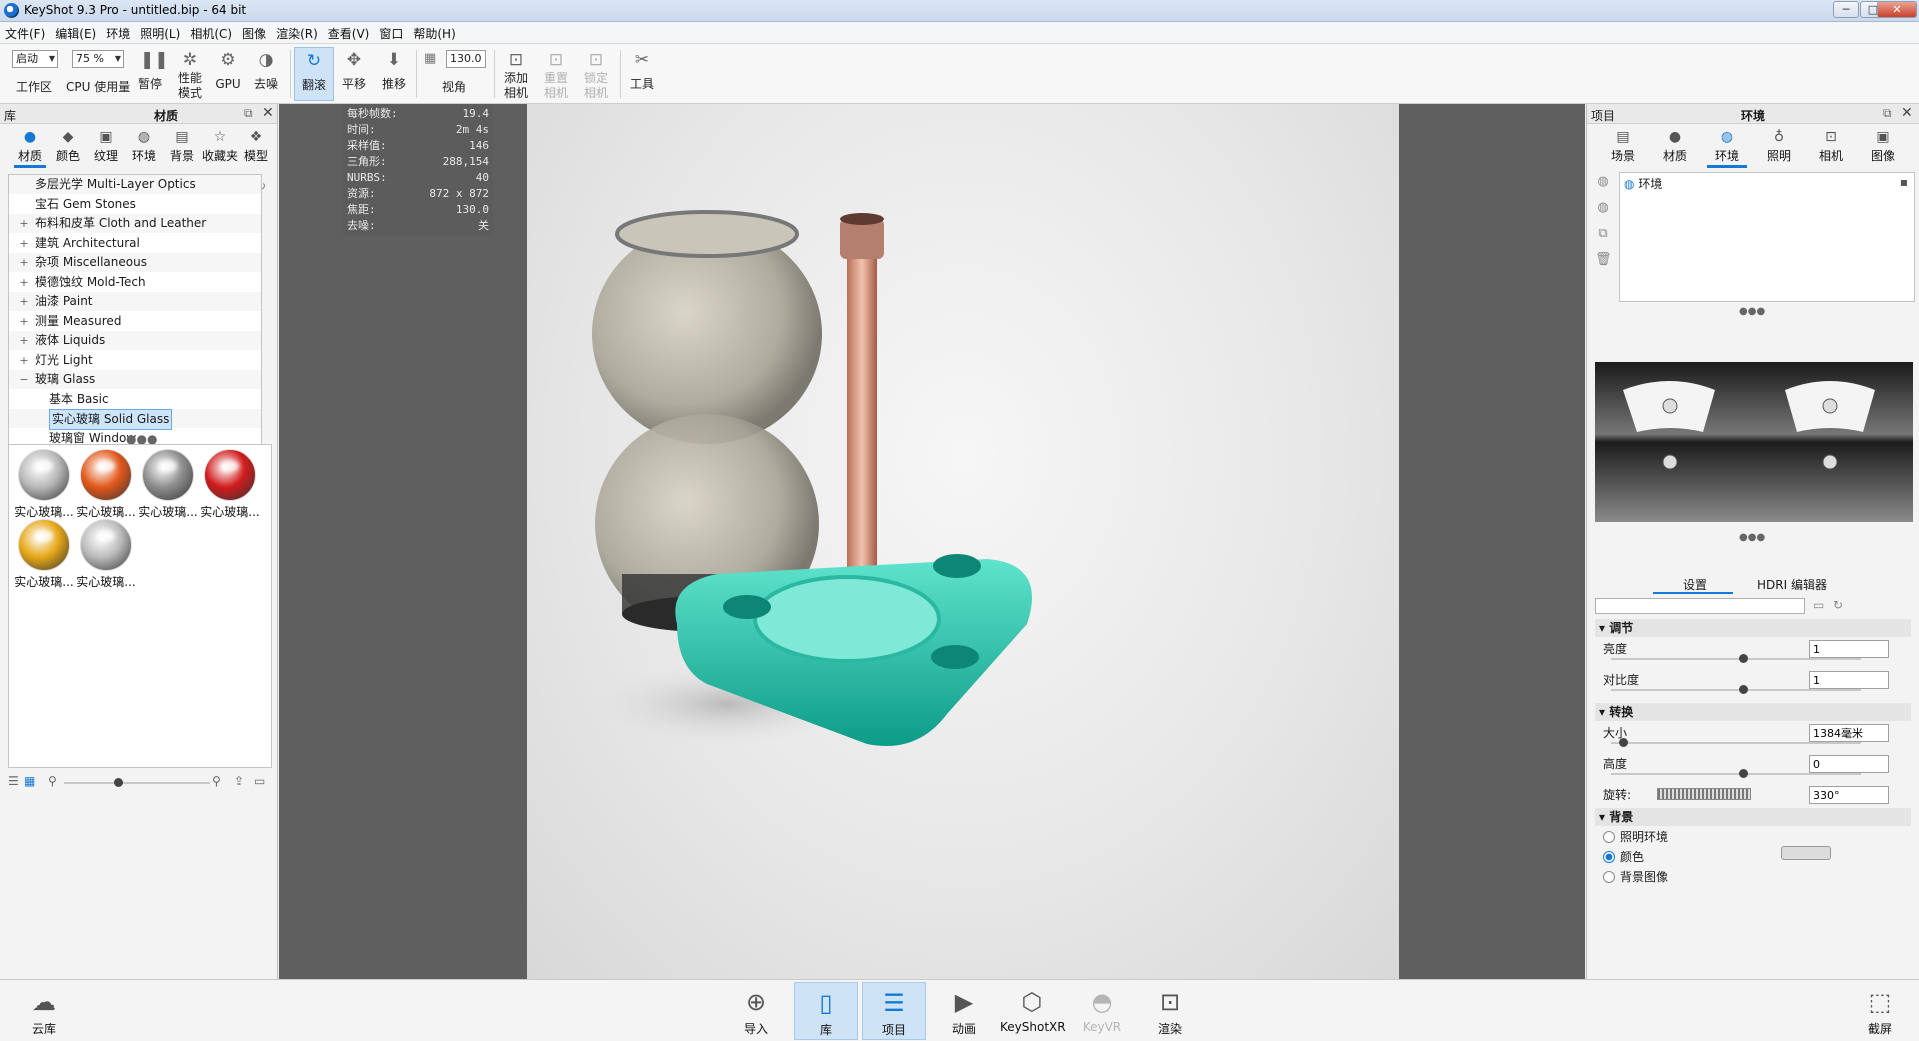 The image size is (1919, 1041). Describe the element at coordinates (1736, 689) in the screenshot. I see `contrast-slider` at that location.